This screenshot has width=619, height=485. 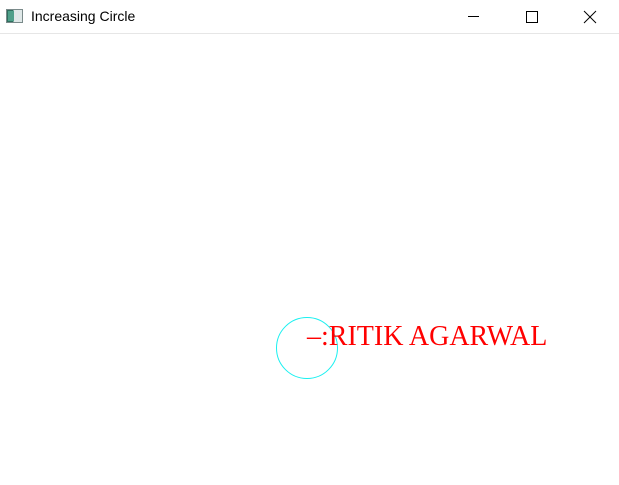 I want to click on window-title: Increasing Circle, so click(x=83, y=16).